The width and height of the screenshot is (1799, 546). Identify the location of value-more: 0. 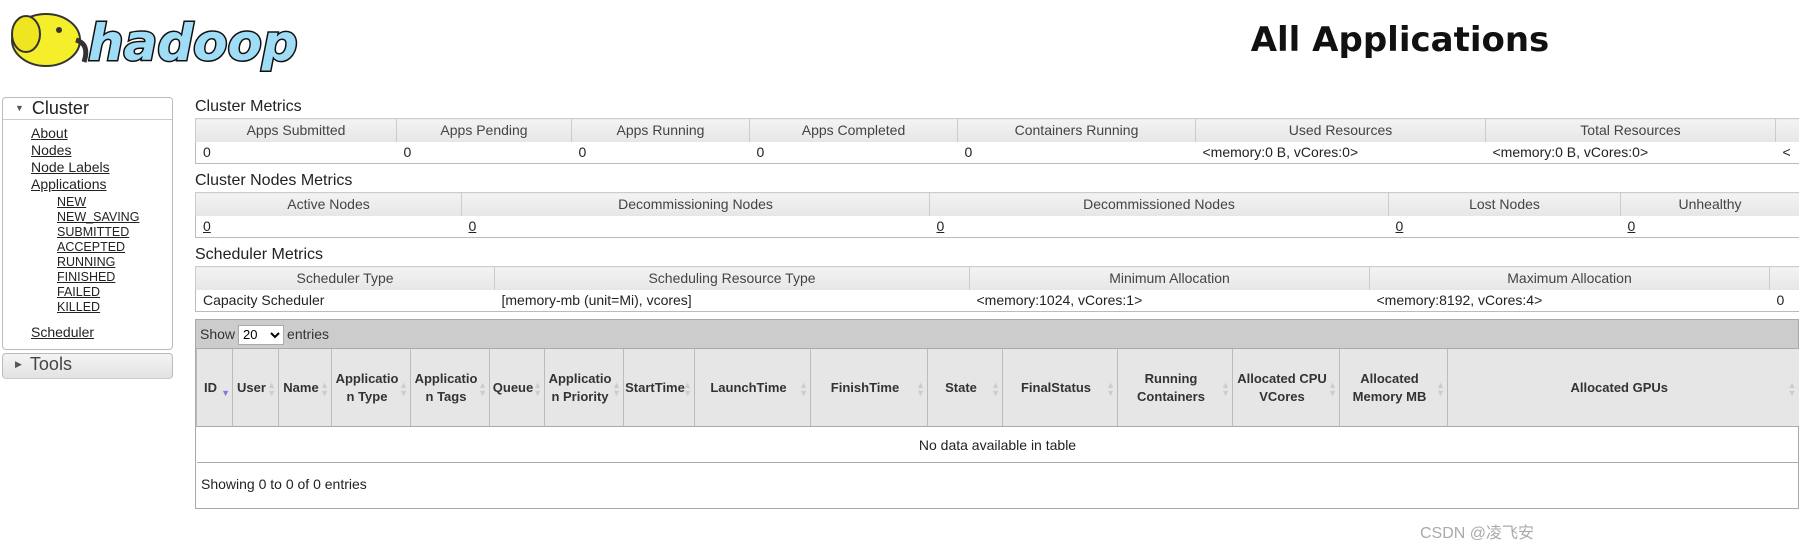
(1780, 300).